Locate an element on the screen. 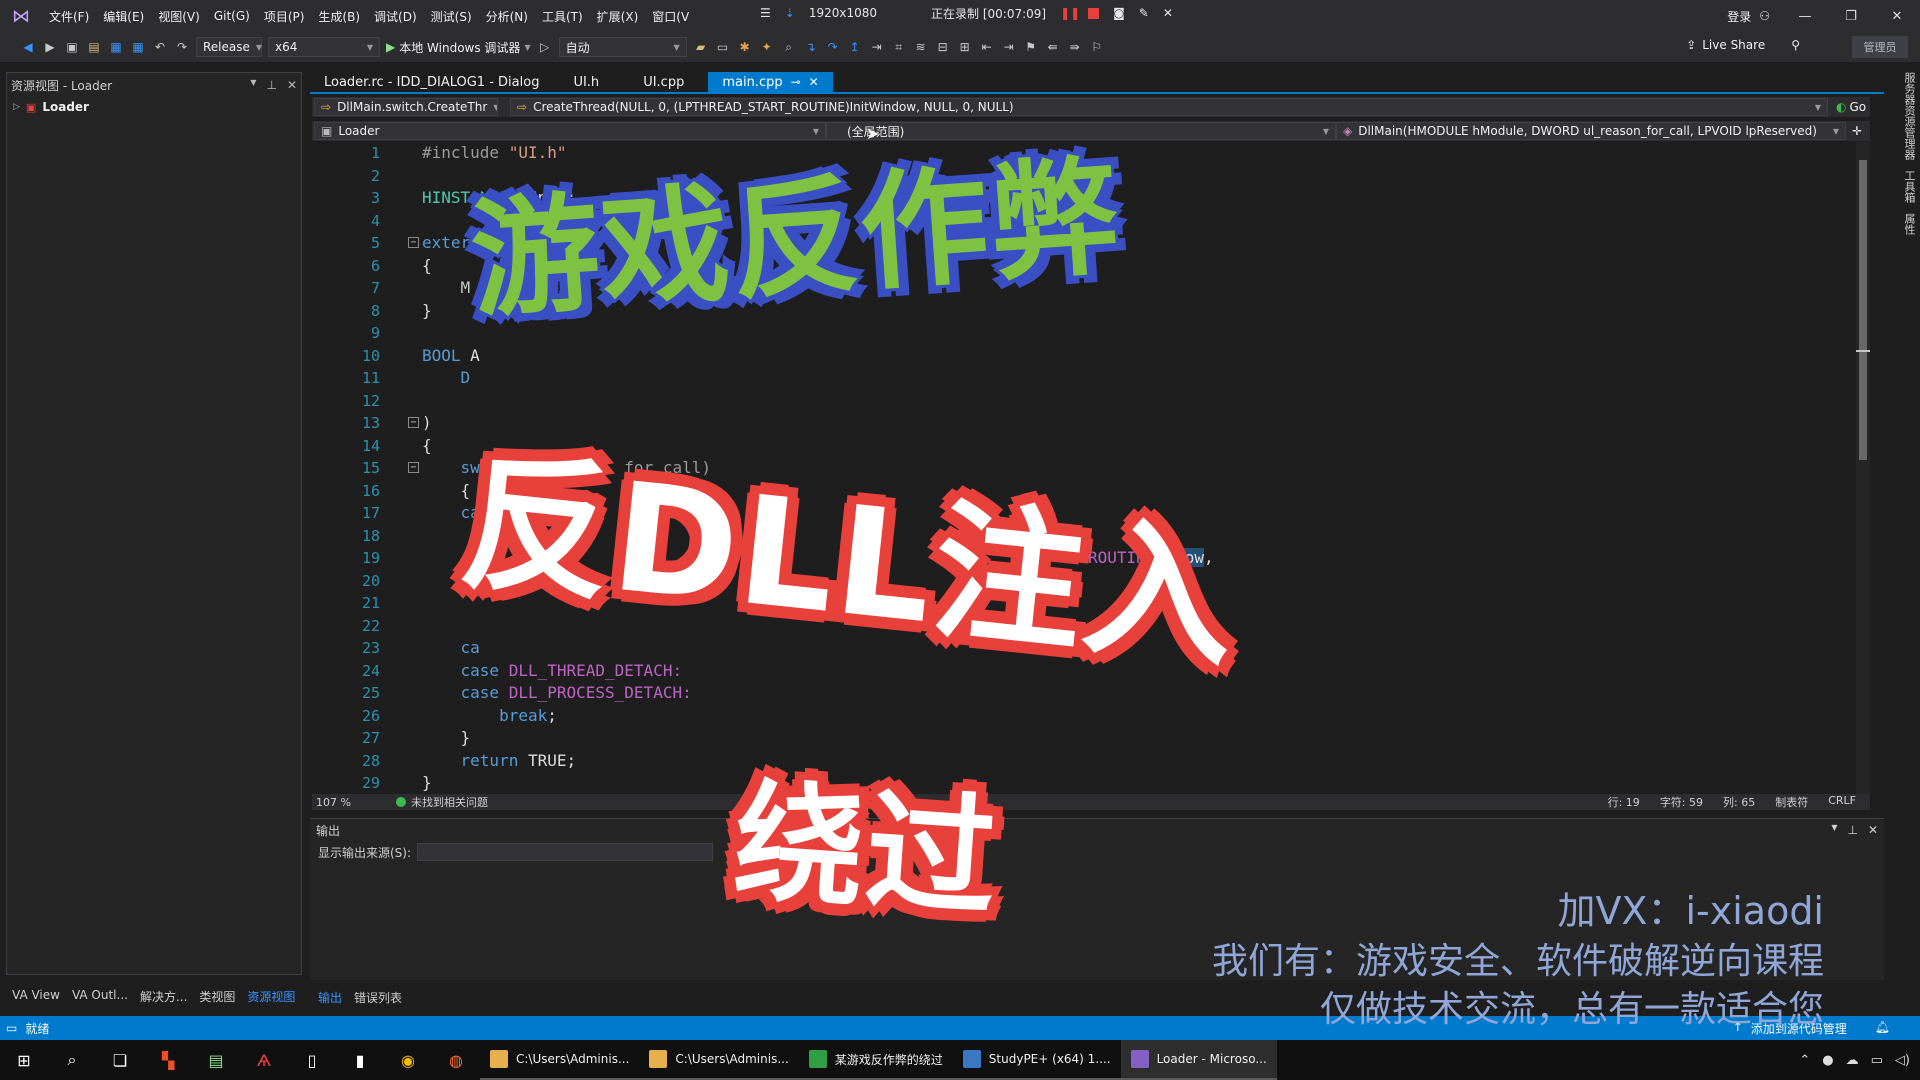  redo-icon: ↷ is located at coordinates (182, 47).